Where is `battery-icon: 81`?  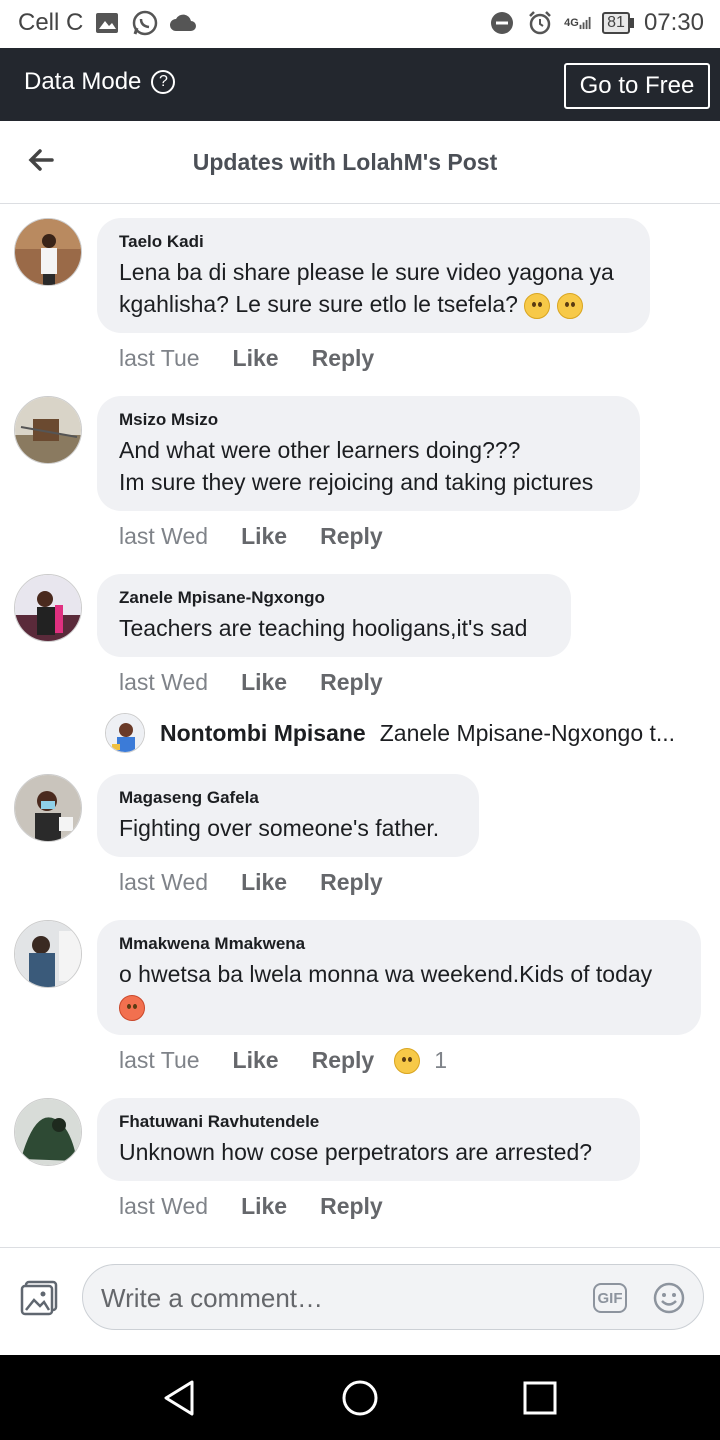
battery-icon: 81 is located at coordinates (618, 23).